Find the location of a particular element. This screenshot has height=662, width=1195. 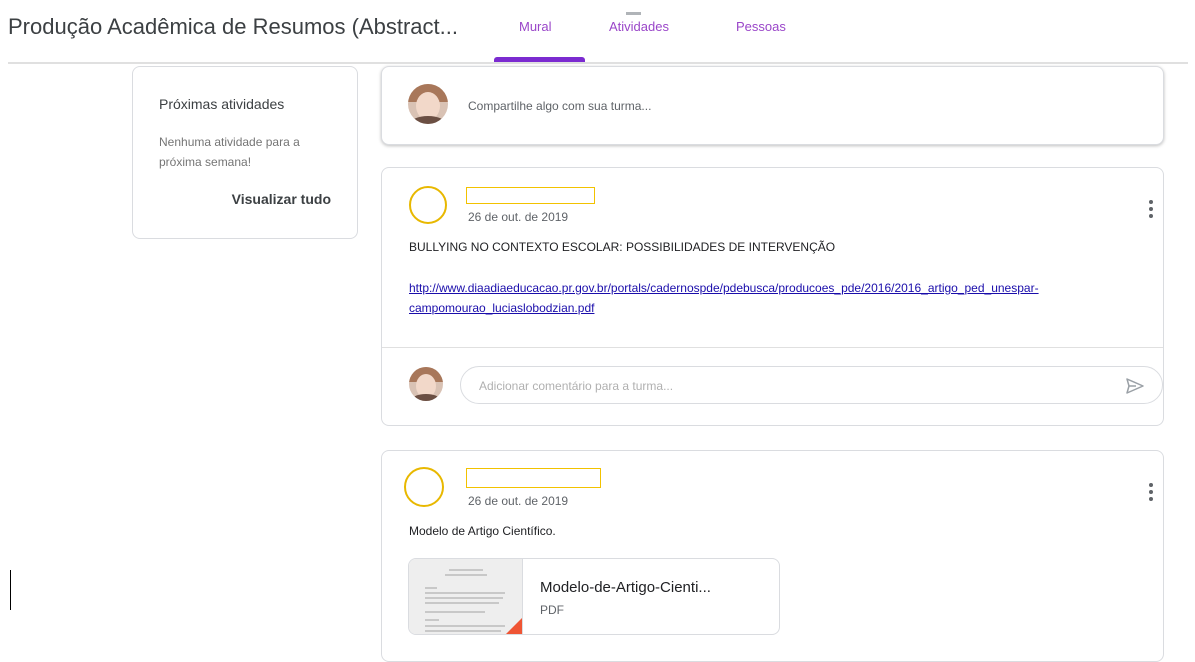

tab-mural: Mural is located at coordinates (535, 26).